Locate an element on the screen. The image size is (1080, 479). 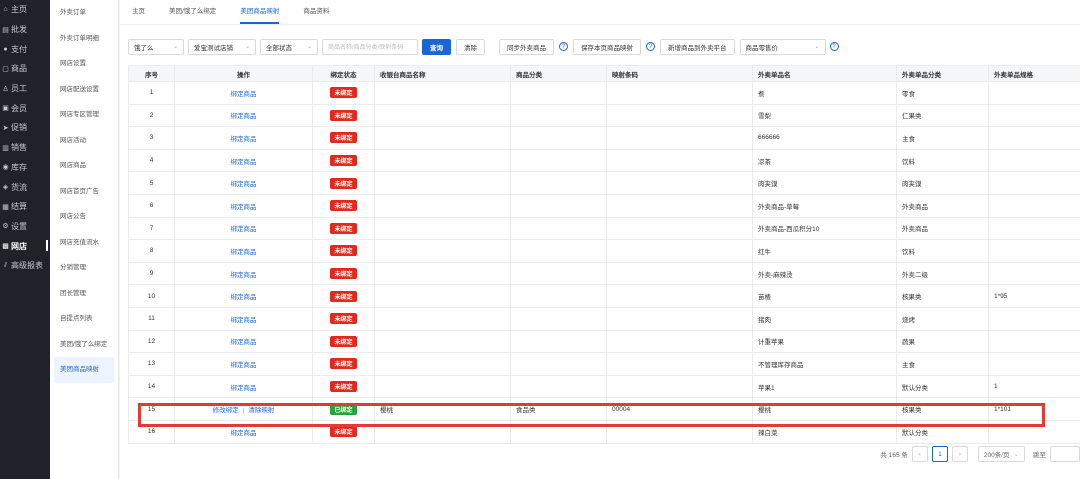
delivery-item-category: 主食 is located at coordinates (942, 364).